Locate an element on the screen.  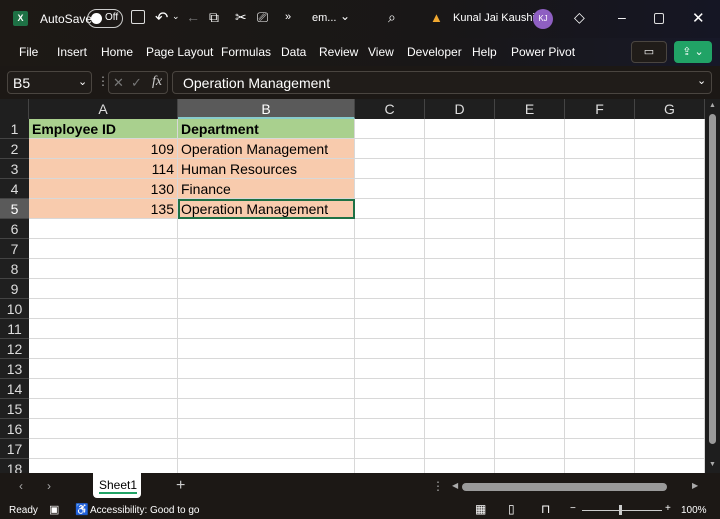
row-header-17: 17 is located at coordinates (14, 449).